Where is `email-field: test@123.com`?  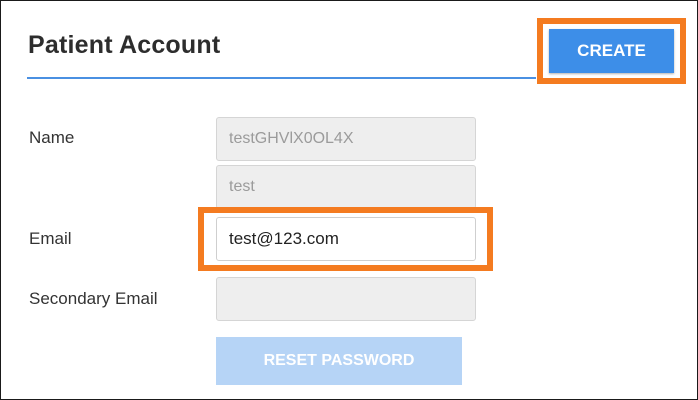 email-field: test@123.com is located at coordinates (346, 239).